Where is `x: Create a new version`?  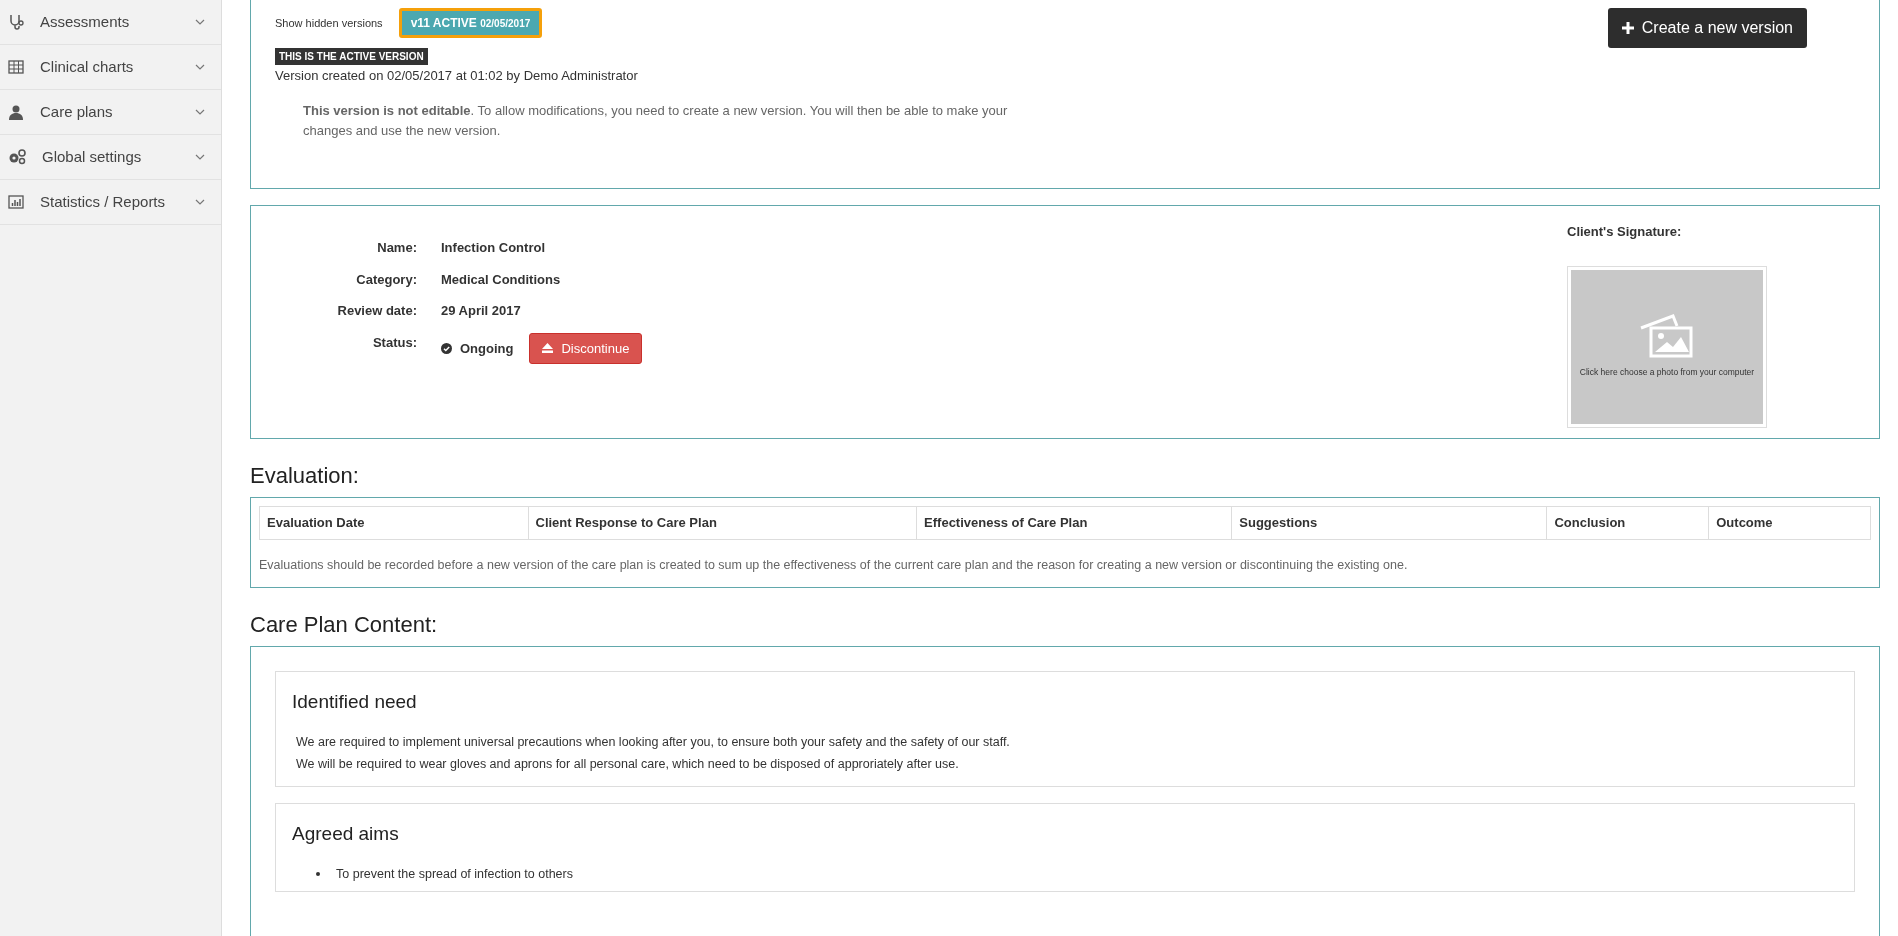
x: Create a new version is located at coordinates (1707, 28).